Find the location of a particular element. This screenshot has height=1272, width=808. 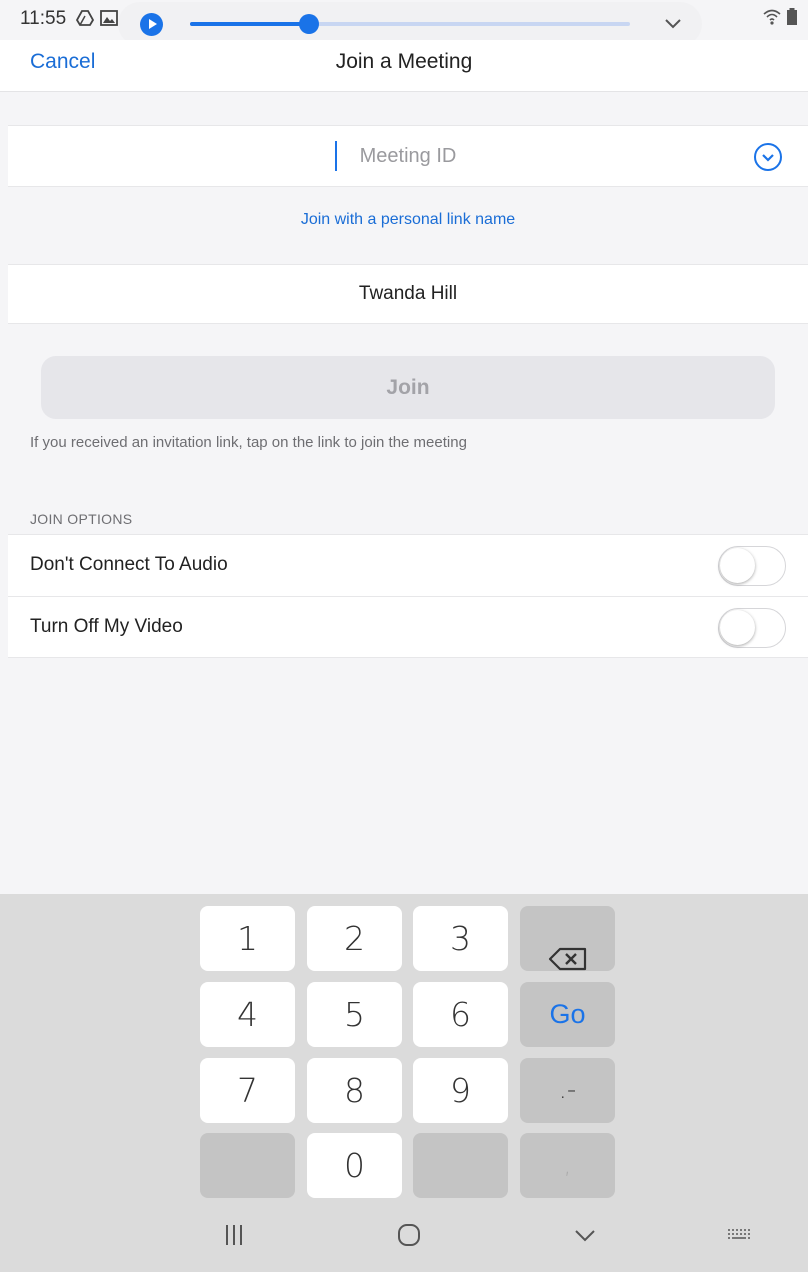

drive-icon is located at coordinates (85, 20).